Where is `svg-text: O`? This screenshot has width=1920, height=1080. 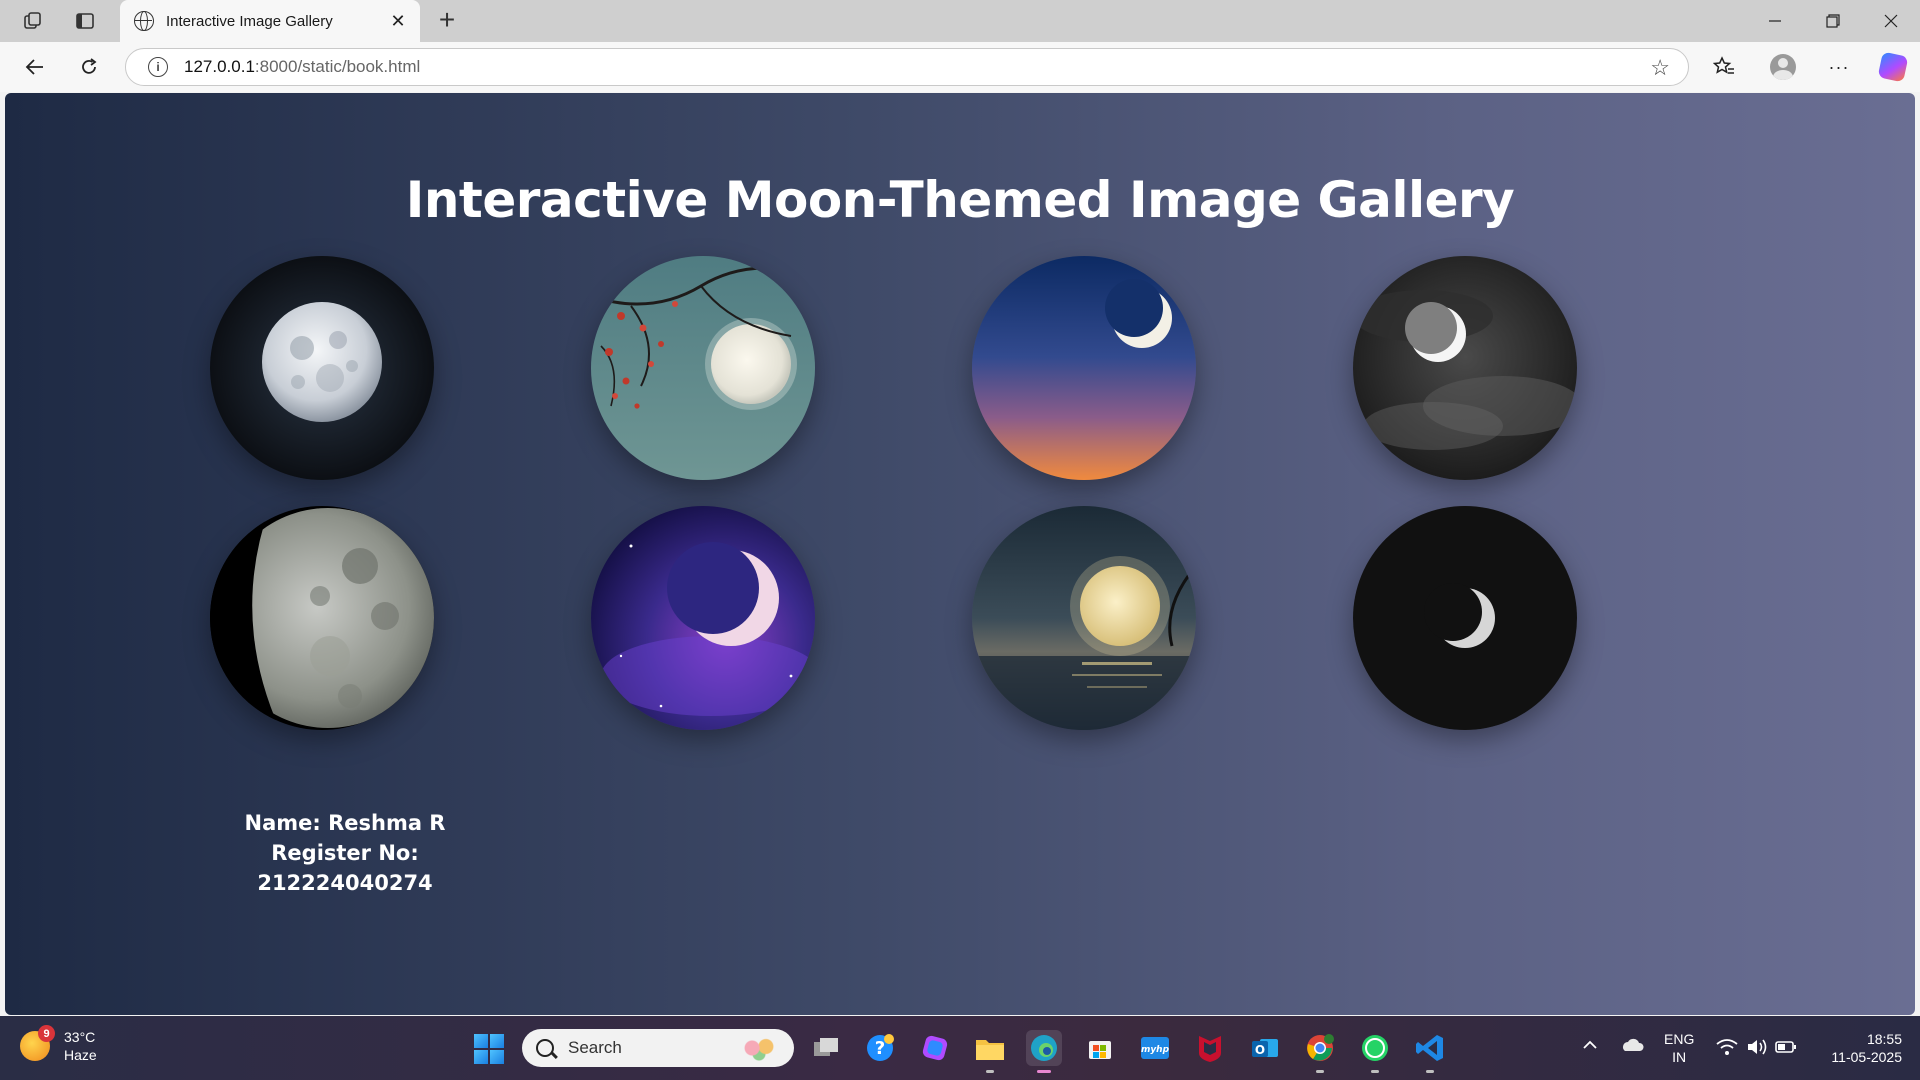
svg-text: O is located at coordinates (1260, 1050).